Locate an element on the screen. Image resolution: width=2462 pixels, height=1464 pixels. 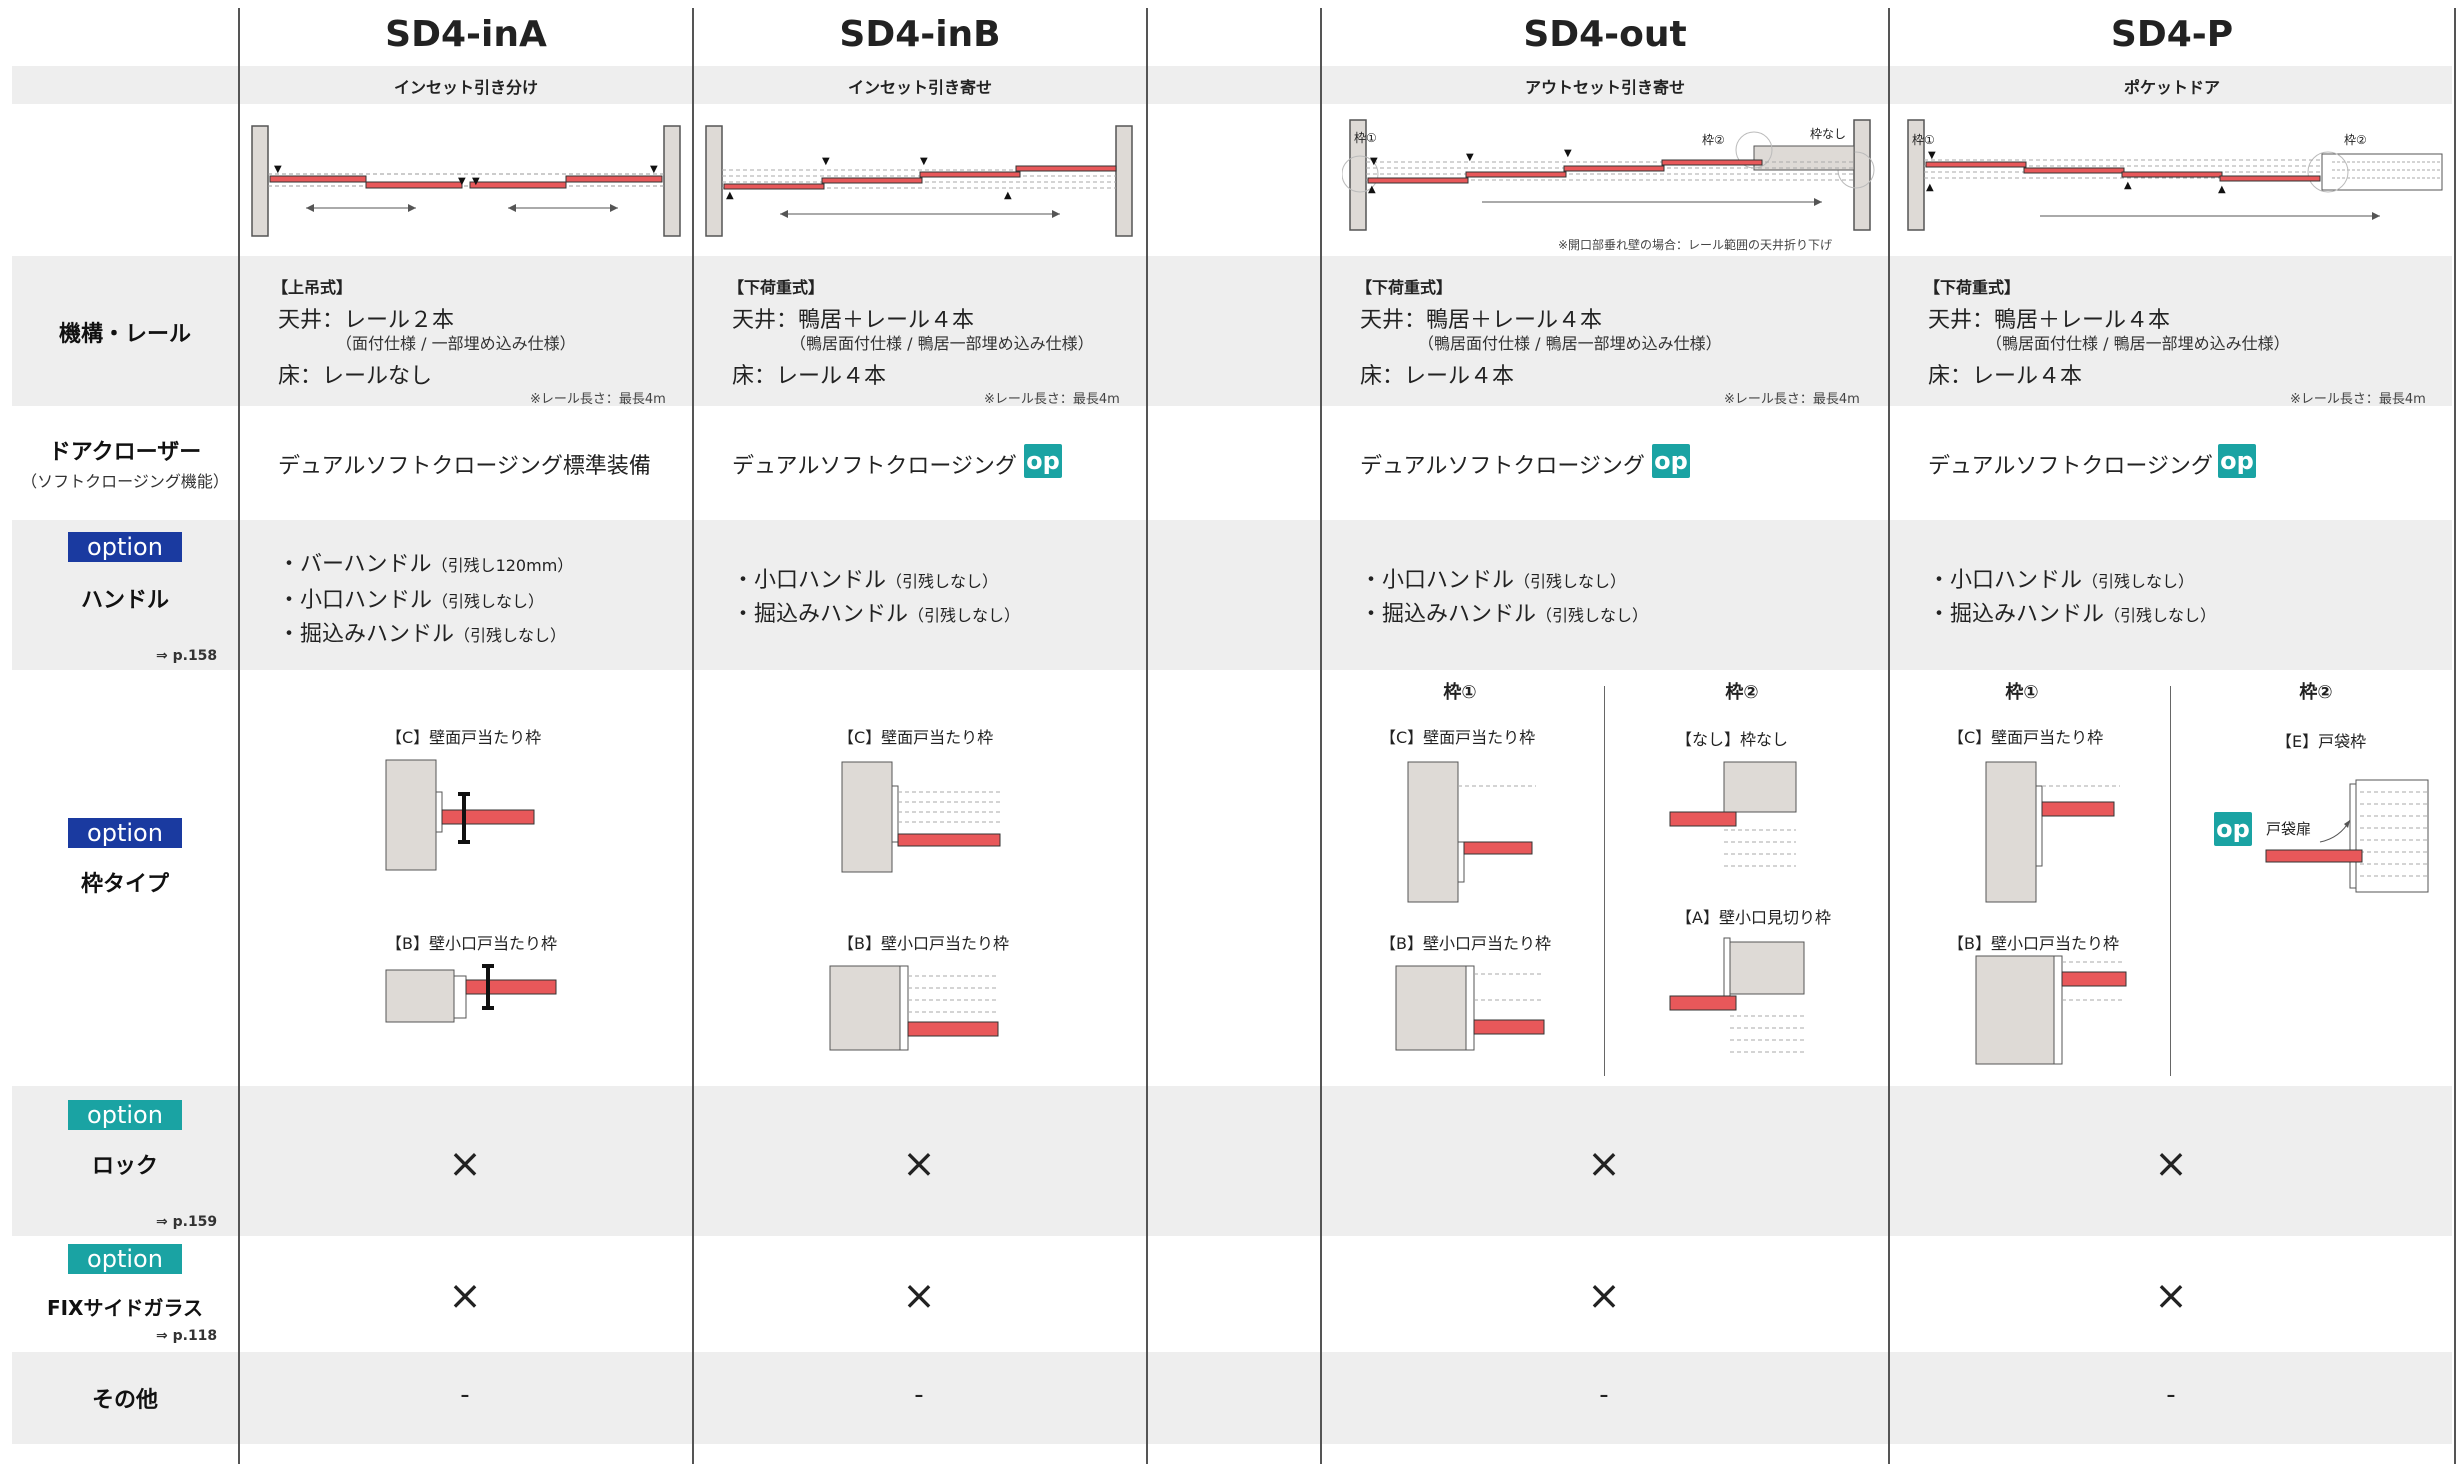
frame-diagram-A-out is located at coordinates (1737, 995).